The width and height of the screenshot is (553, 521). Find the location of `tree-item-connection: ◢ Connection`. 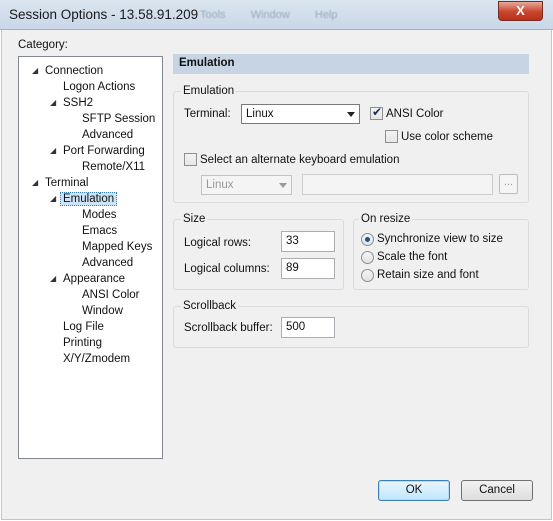

tree-item-connection: ◢ Connection is located at coordinates (67, 71).